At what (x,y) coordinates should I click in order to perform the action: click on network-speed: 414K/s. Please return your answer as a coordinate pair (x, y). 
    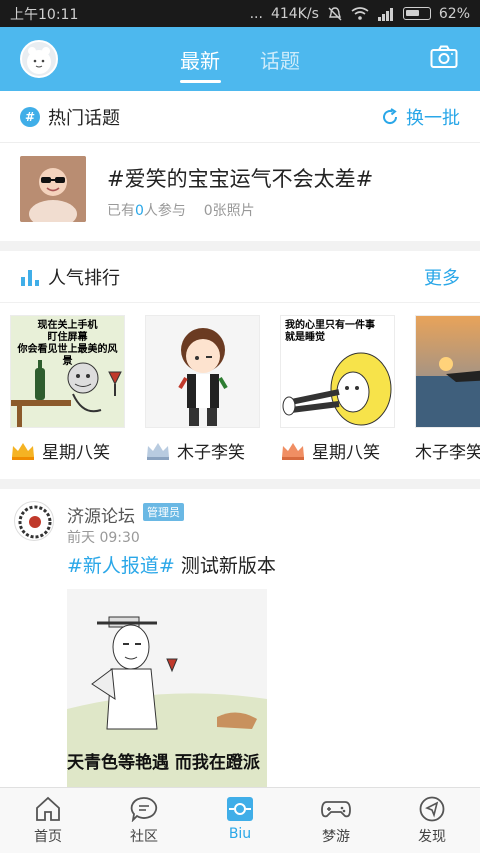
    Looking at the image, I should click on (294, 13).